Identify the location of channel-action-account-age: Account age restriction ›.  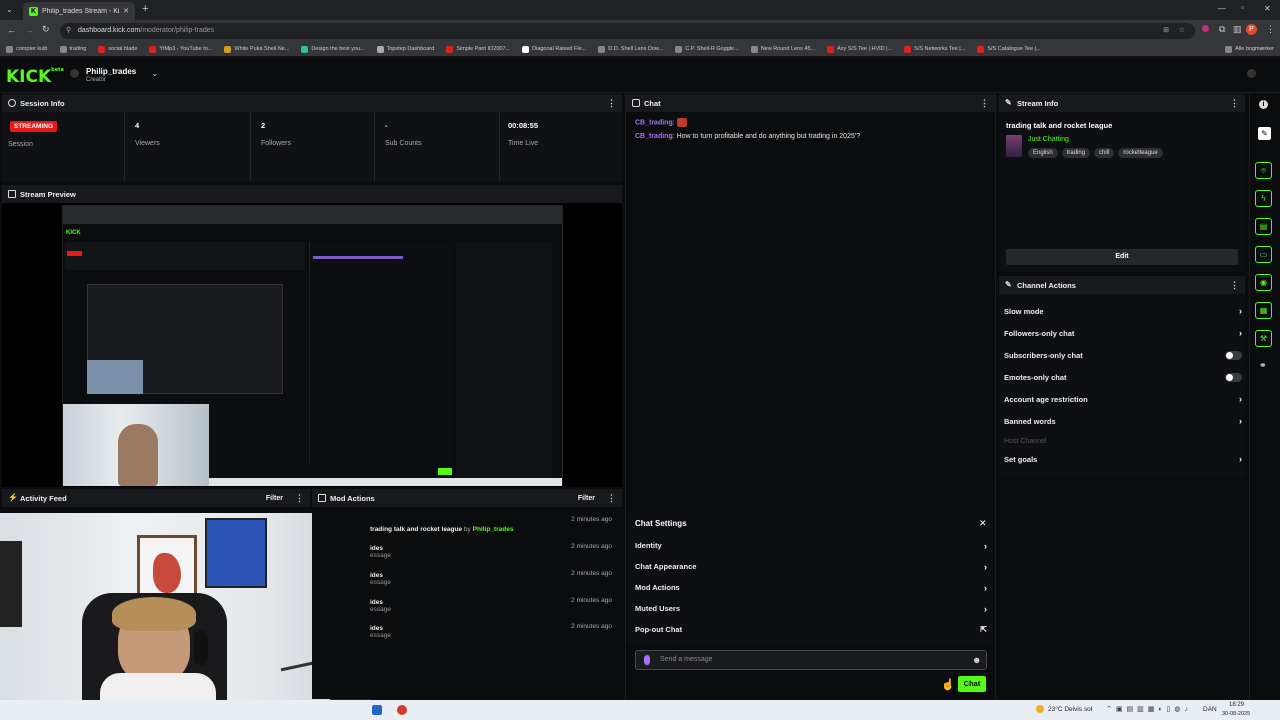
(1123, 399).